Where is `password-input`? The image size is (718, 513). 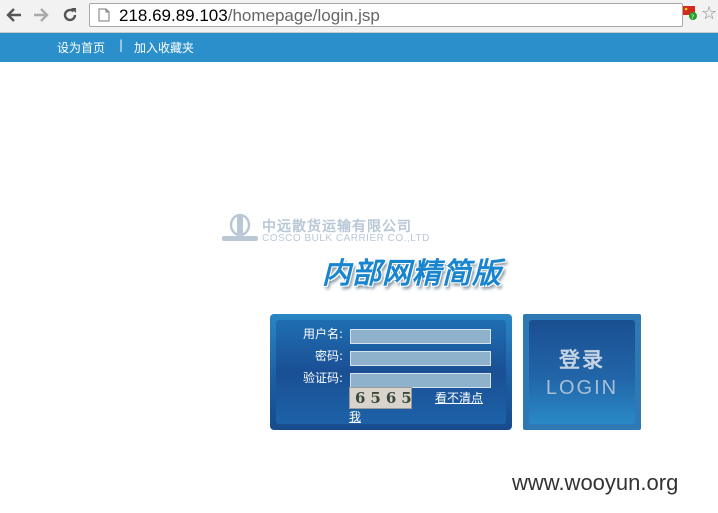 password-input is located at coordinates (420, 358).